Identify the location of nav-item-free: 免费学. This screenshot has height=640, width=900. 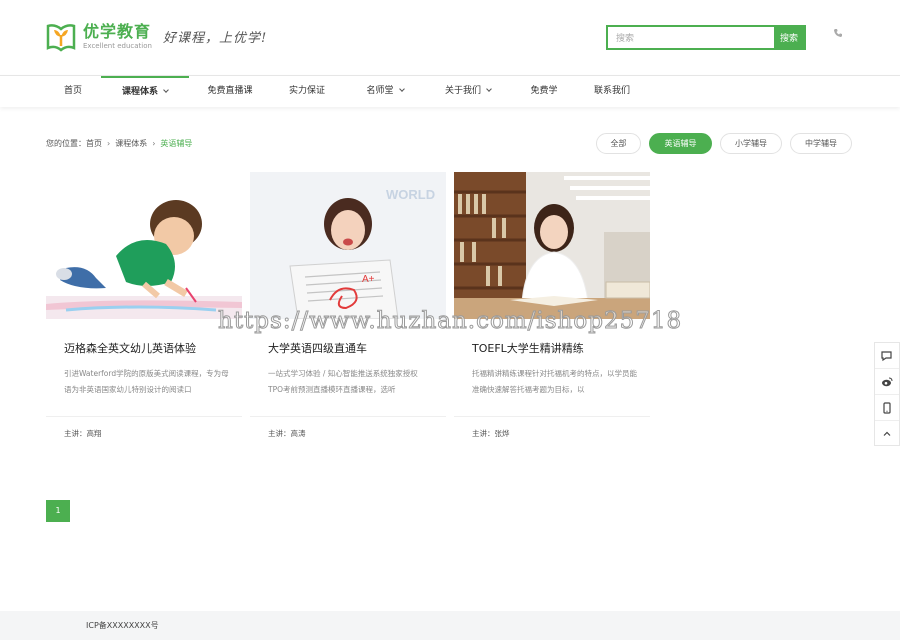
(544, 91).